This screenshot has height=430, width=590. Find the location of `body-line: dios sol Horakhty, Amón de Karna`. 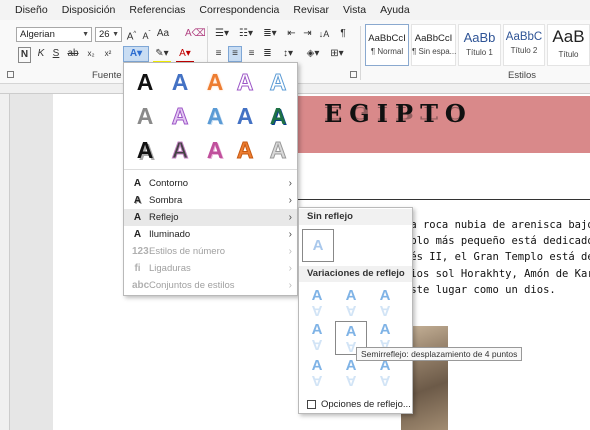

body-line: dios sol Horakhty, Amón de Karna is located at coordinates (497, 273).